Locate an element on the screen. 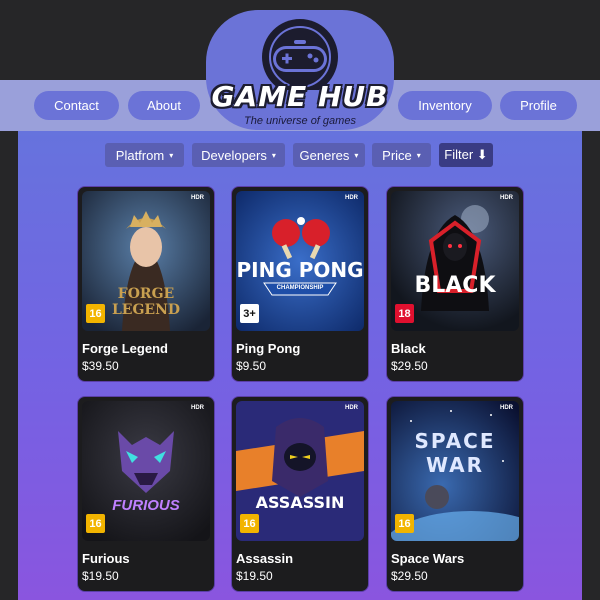 The image size is (600, 600). cover-subtitle: CHAMPIONSHIP is located at coordinates (300, 288).